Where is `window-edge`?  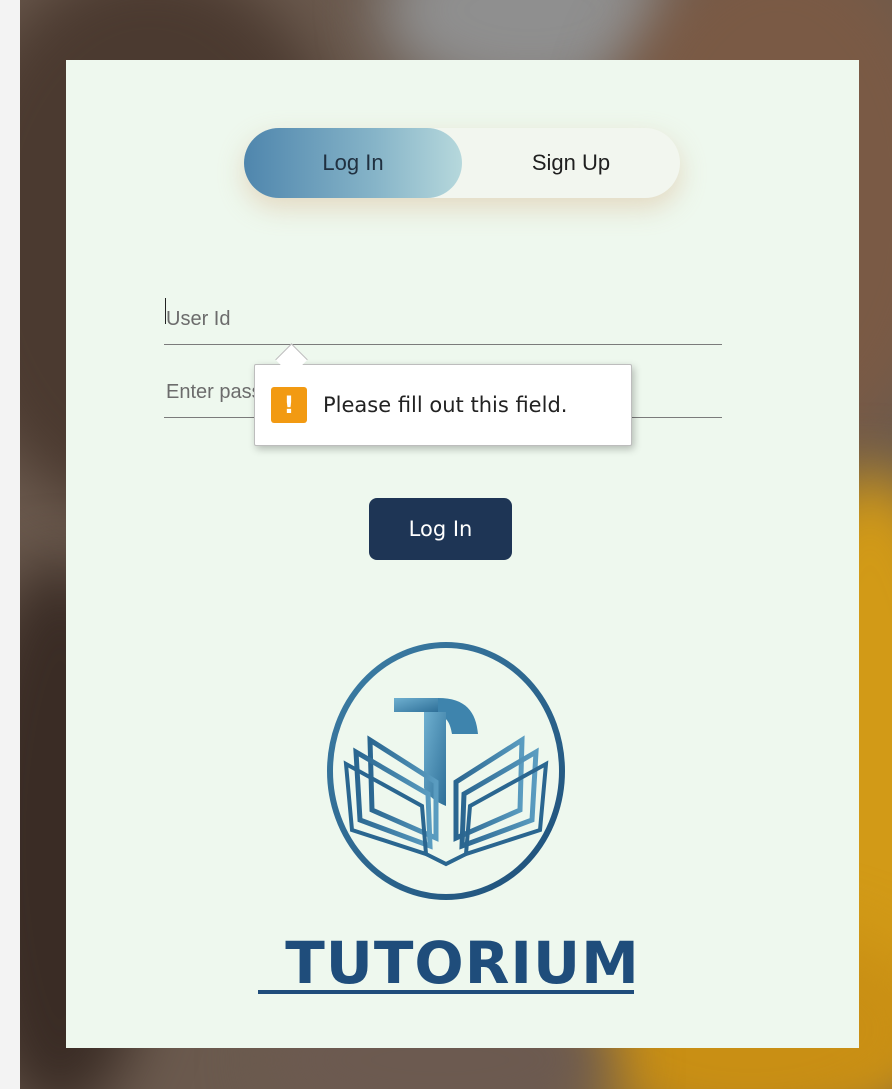
window-edge is located at coordinates (10, 544).